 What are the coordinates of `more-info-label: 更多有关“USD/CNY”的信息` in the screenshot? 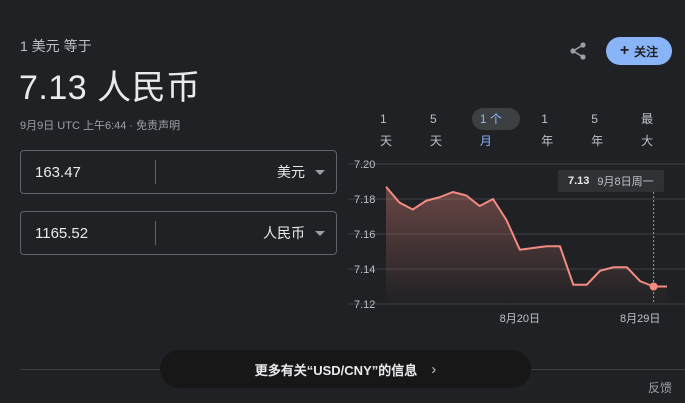 It's located at (336, 370).